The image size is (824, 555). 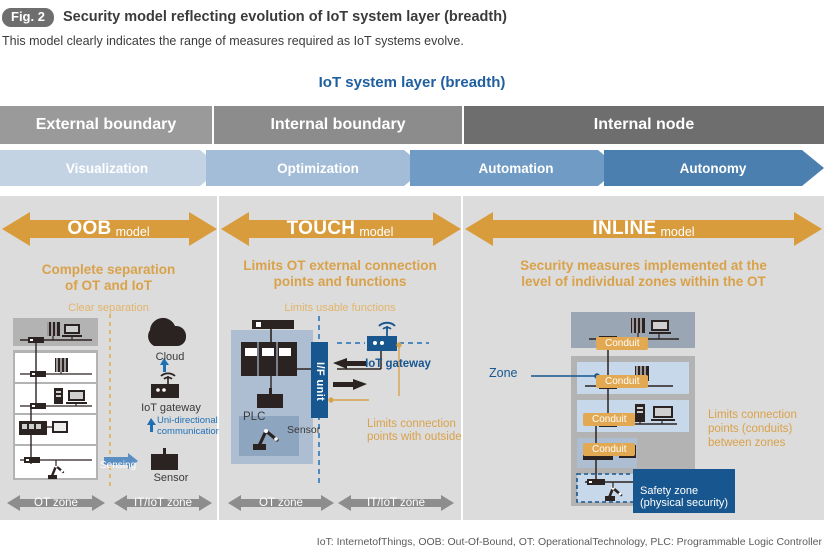 What do you see at coordinates (330, 401) in the screenshot?
I see `touch-diagram` at bounding box center [330, 401].